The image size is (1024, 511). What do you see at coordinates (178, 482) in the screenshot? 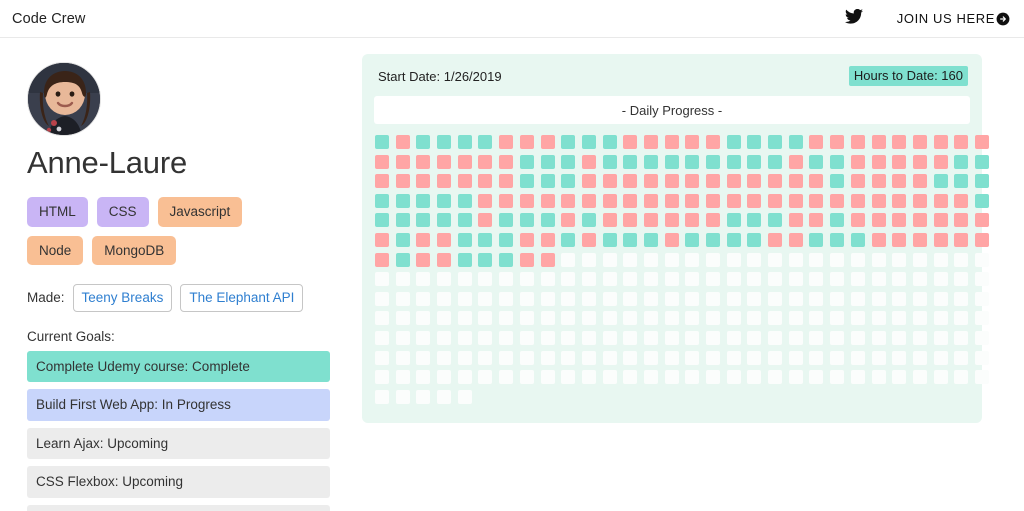
I see `goal-item: CSS Flexbox: Upcoming` at bounding box center [178, 482].